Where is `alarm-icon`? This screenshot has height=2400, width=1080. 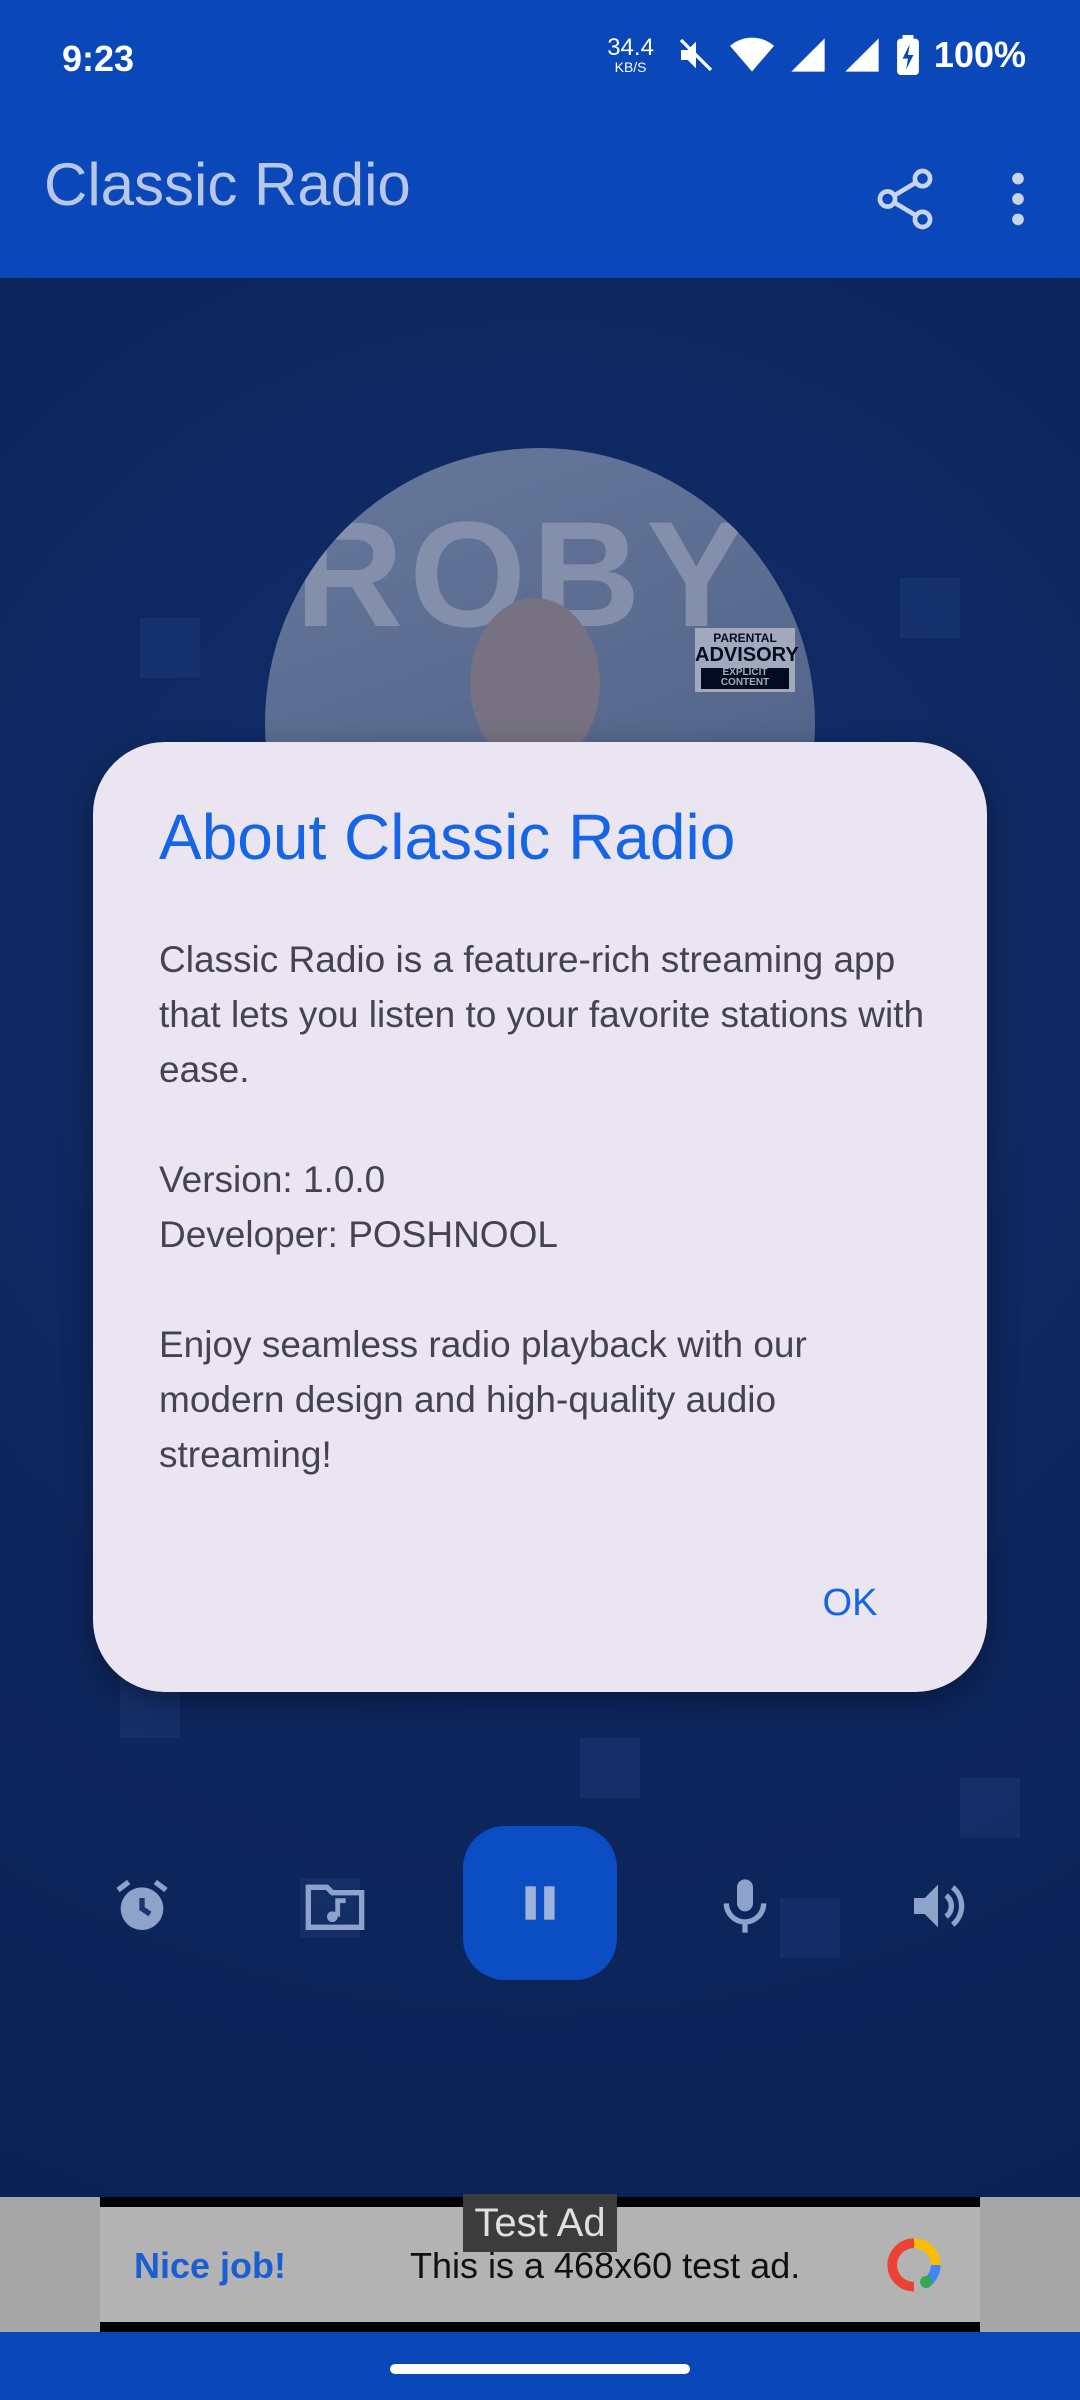
alarm-icon is located at coordinates (142, 1904).